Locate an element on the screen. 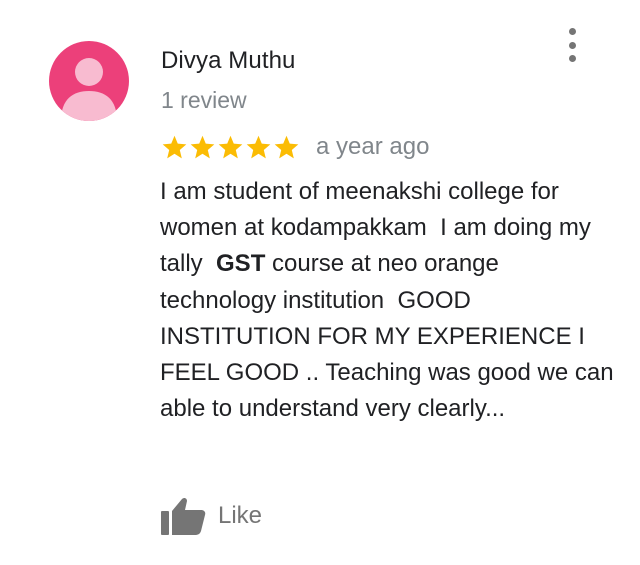 The height and width of the screenshot is (565, 640). review-count: 1 review is located at coordinates (204, 100).